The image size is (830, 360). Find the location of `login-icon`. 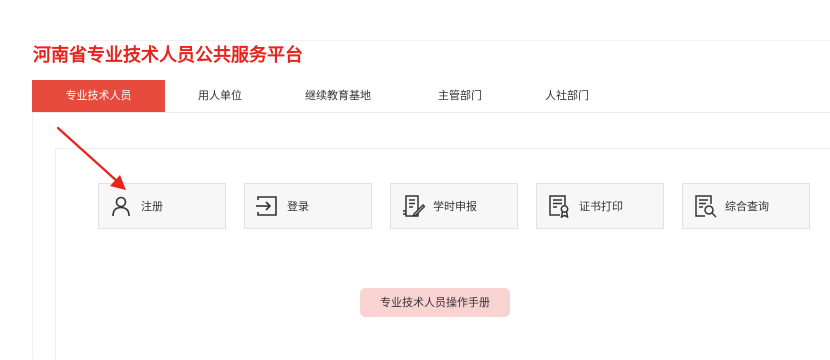

login-icon is located at coordinates (267, 206).